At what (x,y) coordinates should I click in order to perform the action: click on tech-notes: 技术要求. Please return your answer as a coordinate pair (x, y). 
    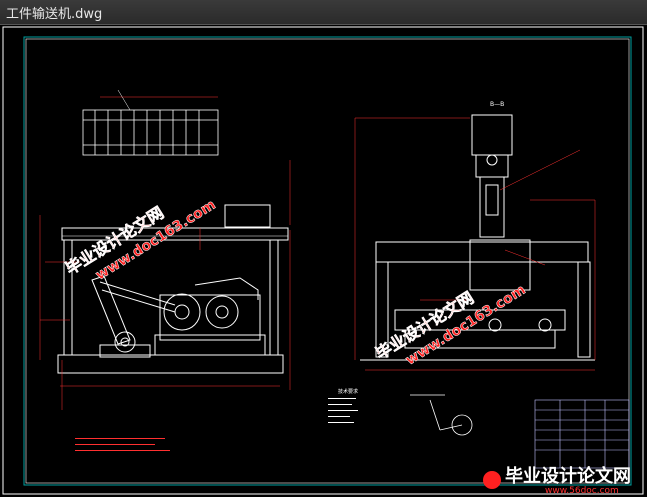
    Looking at the image, I should click on (216, 419).